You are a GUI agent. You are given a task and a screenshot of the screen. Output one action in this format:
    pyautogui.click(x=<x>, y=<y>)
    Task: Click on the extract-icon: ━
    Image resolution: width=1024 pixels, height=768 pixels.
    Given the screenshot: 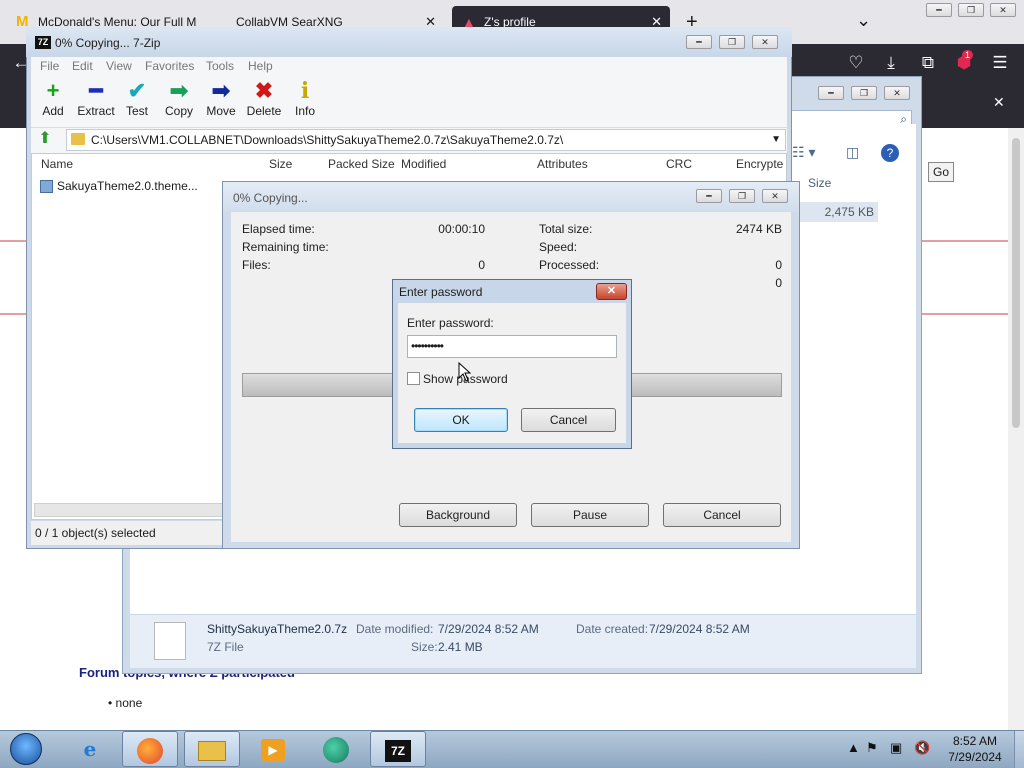 What is the action you would take?
    pyautogui.click(x=96, y=90)
    